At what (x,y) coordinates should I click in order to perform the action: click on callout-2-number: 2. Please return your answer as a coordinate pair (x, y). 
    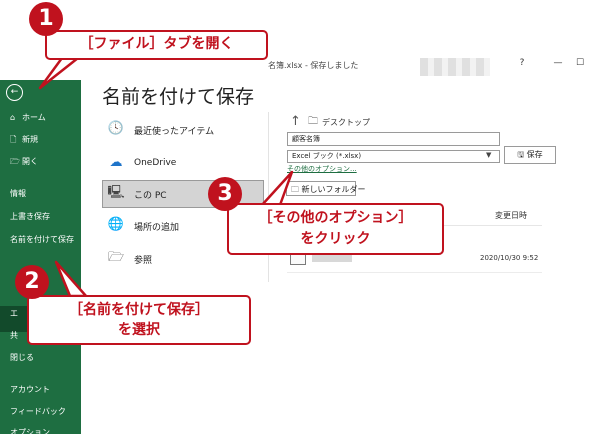
    Looking at the image, I should click on (32, 282).